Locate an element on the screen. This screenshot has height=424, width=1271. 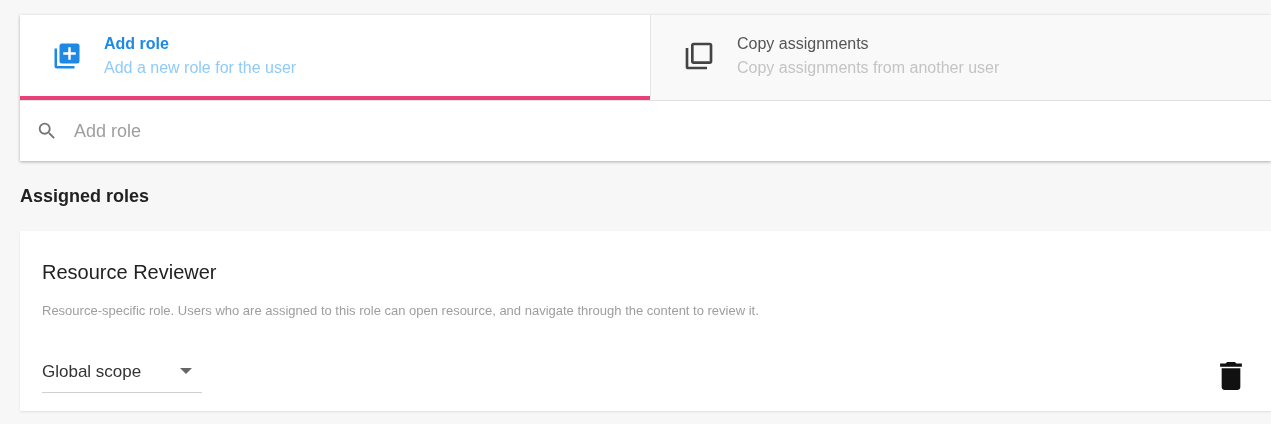
tab-title: Add role is located at coordinates (137, 43).